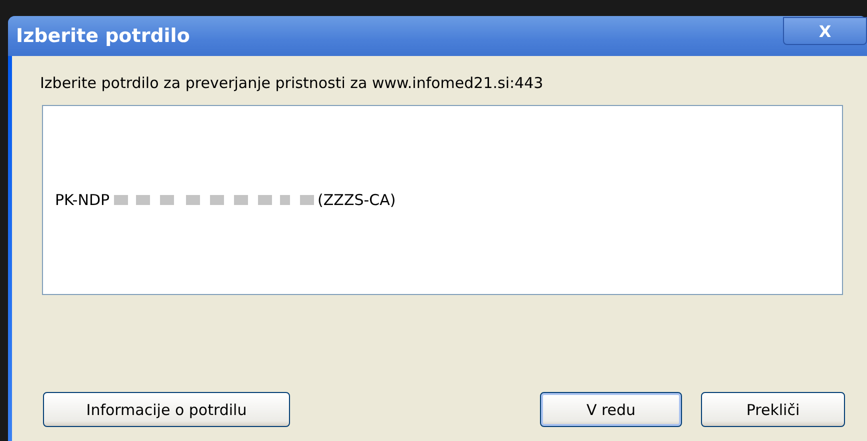 The image size is (867, 441). Describe the element at coordinates (611, 409) in the screenshot. I see `dialog-button: V redu` at that location.